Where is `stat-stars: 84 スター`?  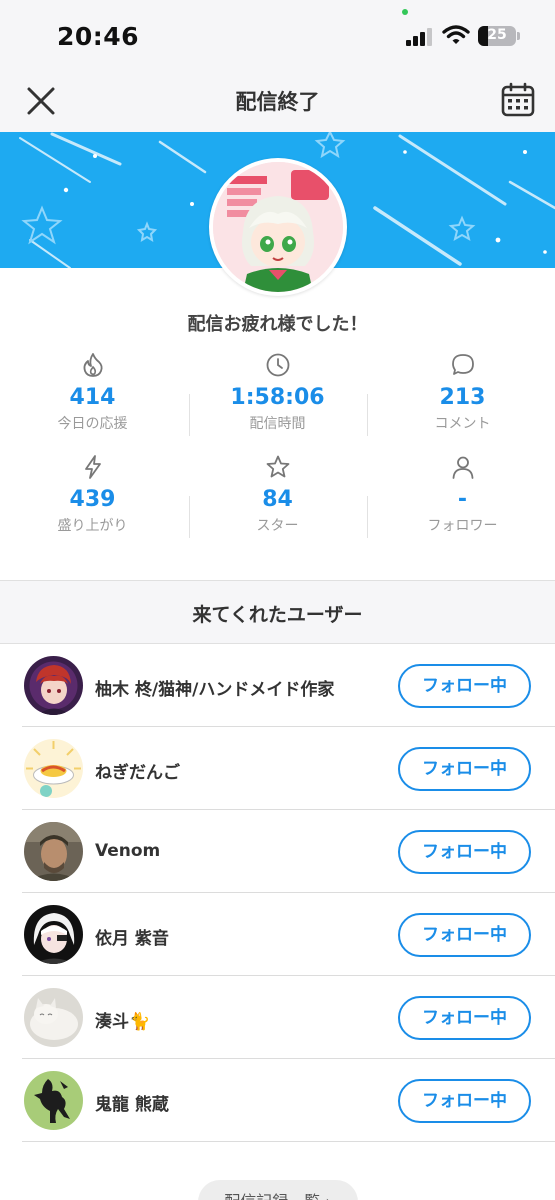
stat-stars: 84 スター is located at coordinates (277, 494).